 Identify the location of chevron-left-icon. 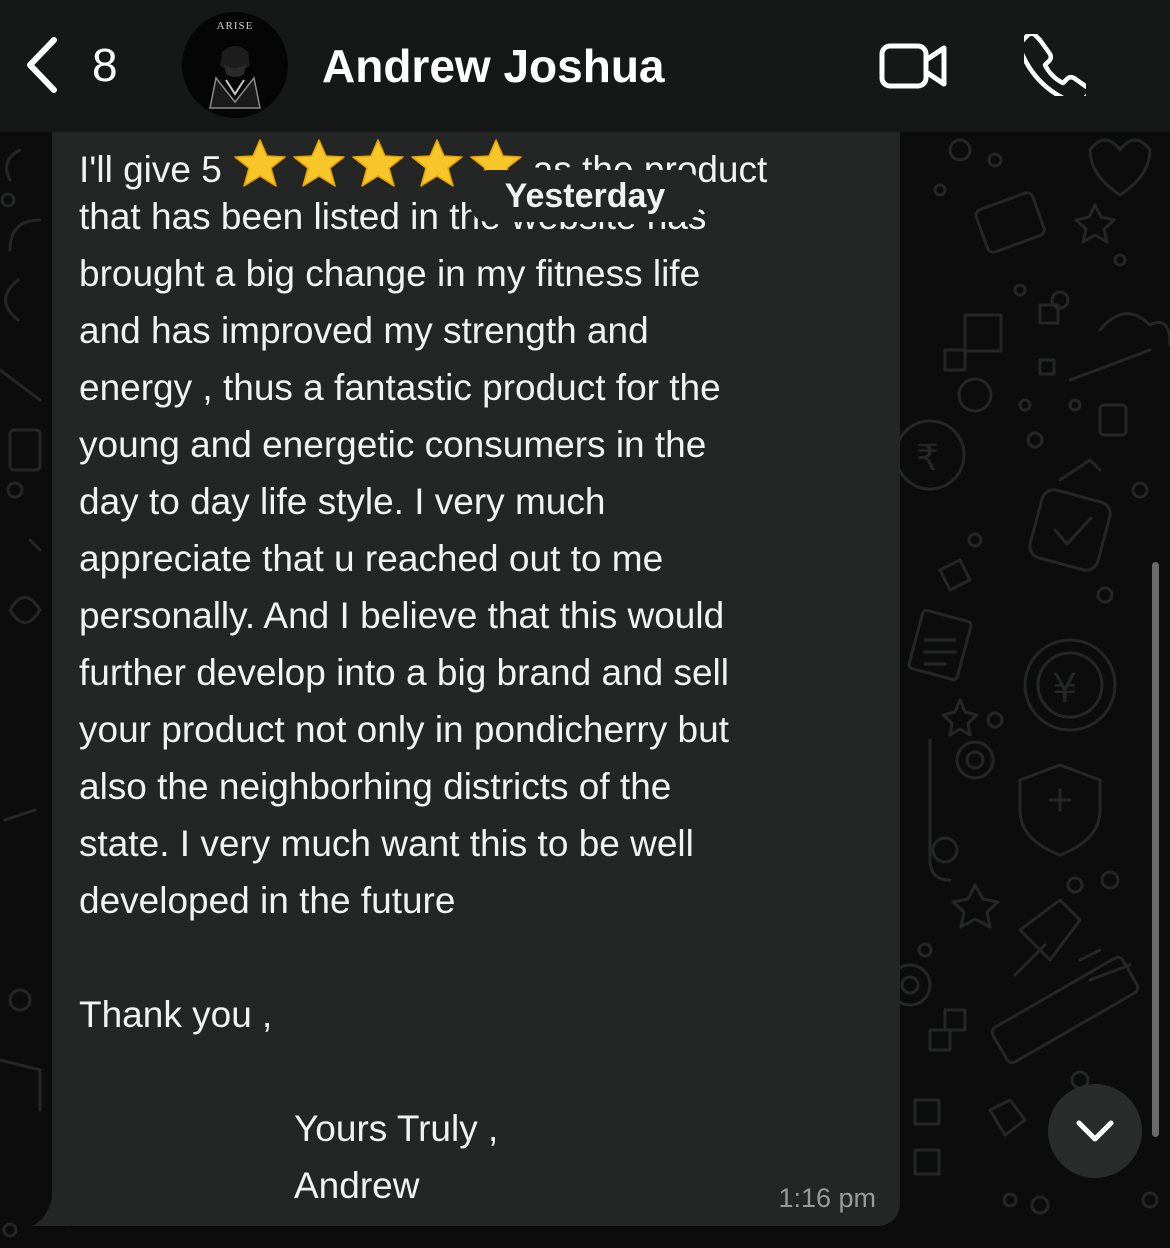
(42, 65).